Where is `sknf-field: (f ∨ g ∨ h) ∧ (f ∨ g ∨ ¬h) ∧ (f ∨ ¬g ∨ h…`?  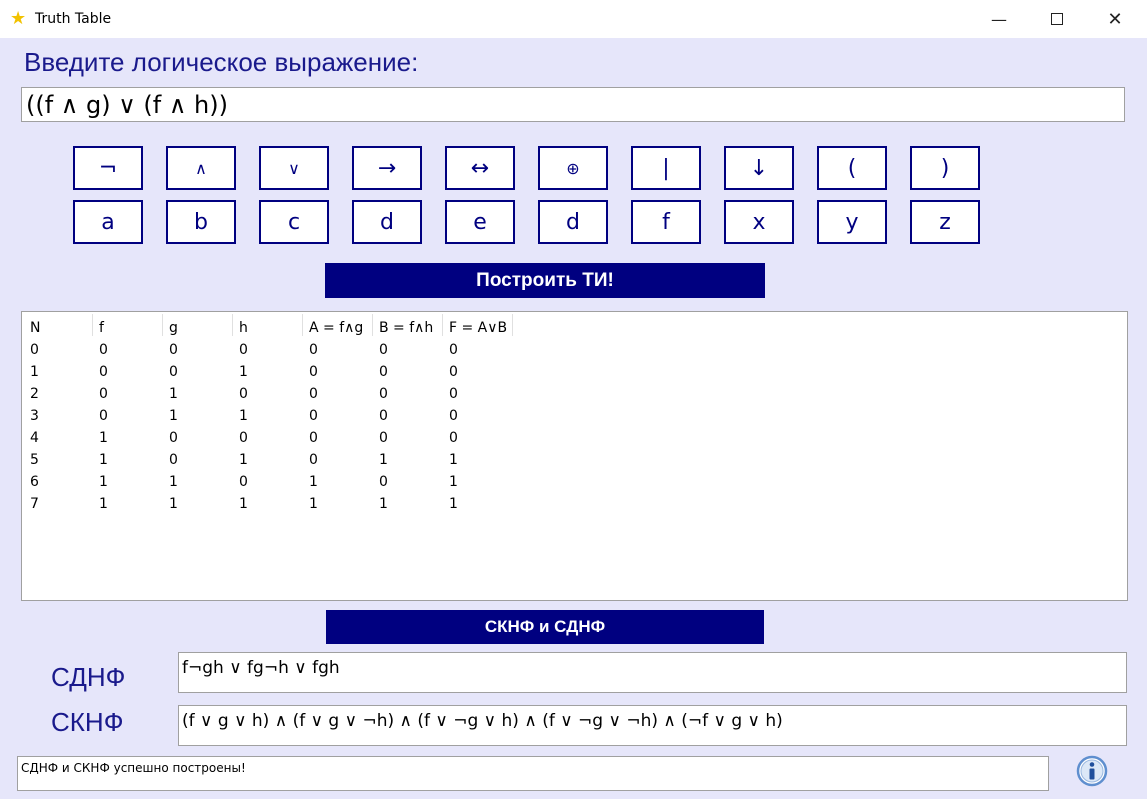
sknf-field: (f ∨ g ∨ h) ∧ (f ∨ g ∨ ¬h) ∧ (f ∨ ¬g ∨ h… is located at coordinates (652, 725).